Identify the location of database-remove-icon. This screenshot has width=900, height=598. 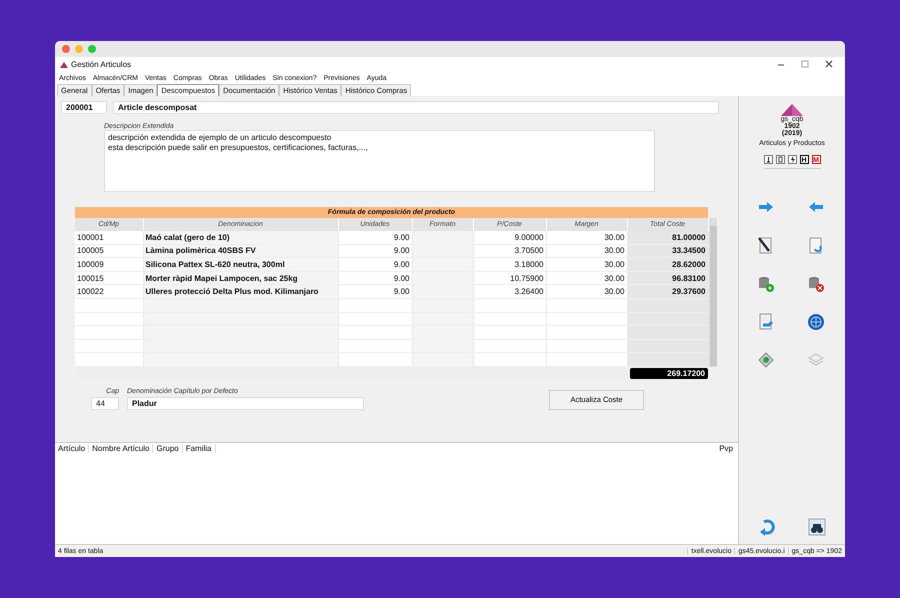
(816, 284).